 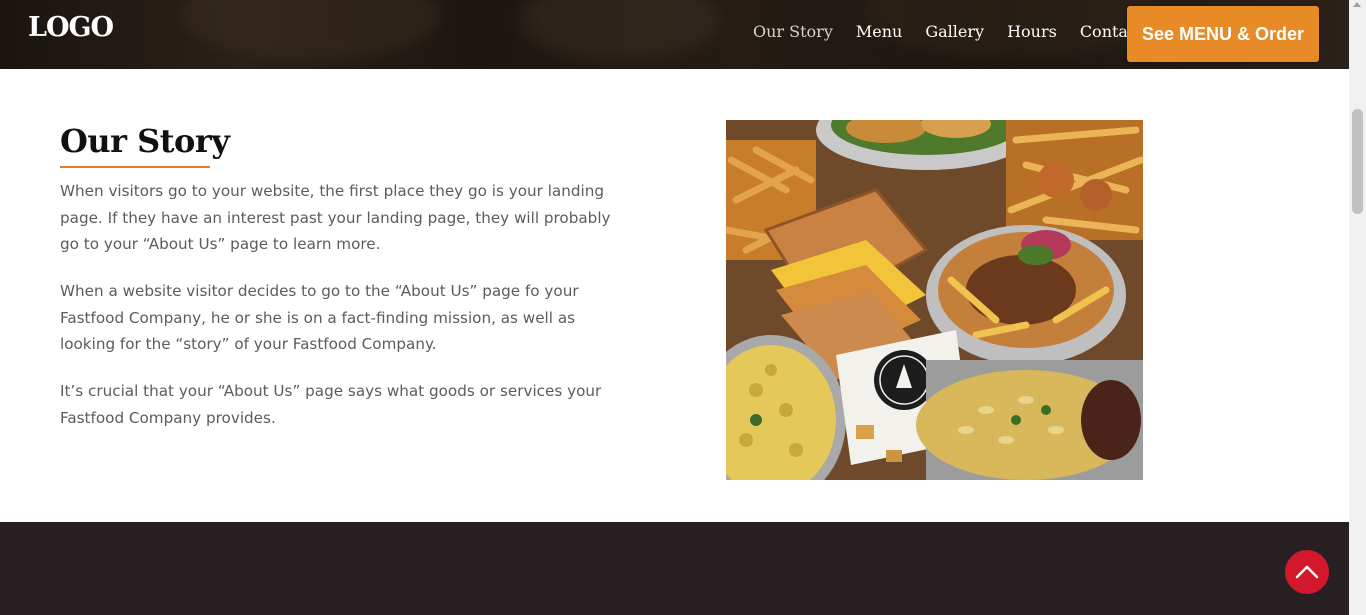 What do you see at coordinates (879, 31) in the screenshot?
I see `nav-menu: Menu` at bounding box center [879, 31].